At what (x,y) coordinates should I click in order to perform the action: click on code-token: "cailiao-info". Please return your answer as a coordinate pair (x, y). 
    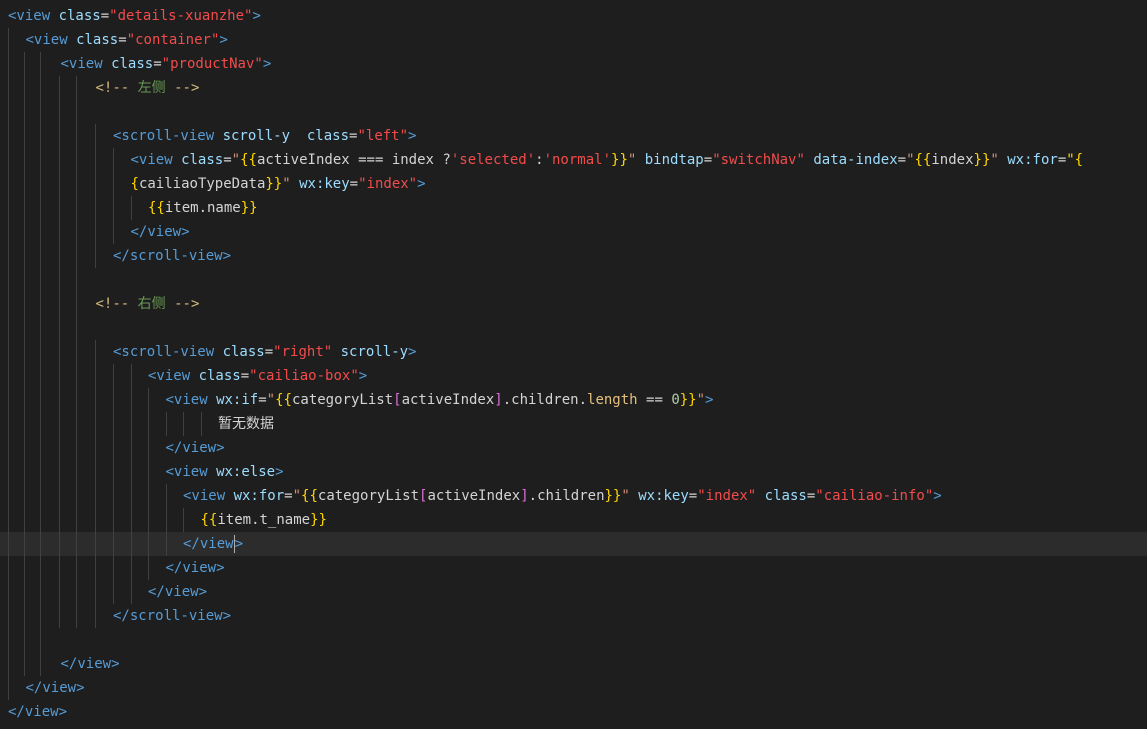
    Looking at the image, I should click on (874, 496).